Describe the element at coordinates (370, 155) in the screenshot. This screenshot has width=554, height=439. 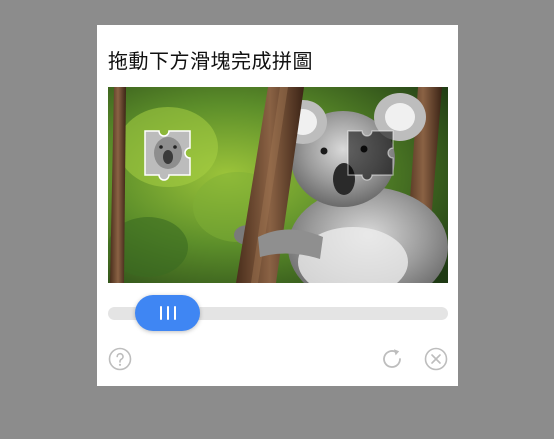
I see `puzzle-gap` at that location.